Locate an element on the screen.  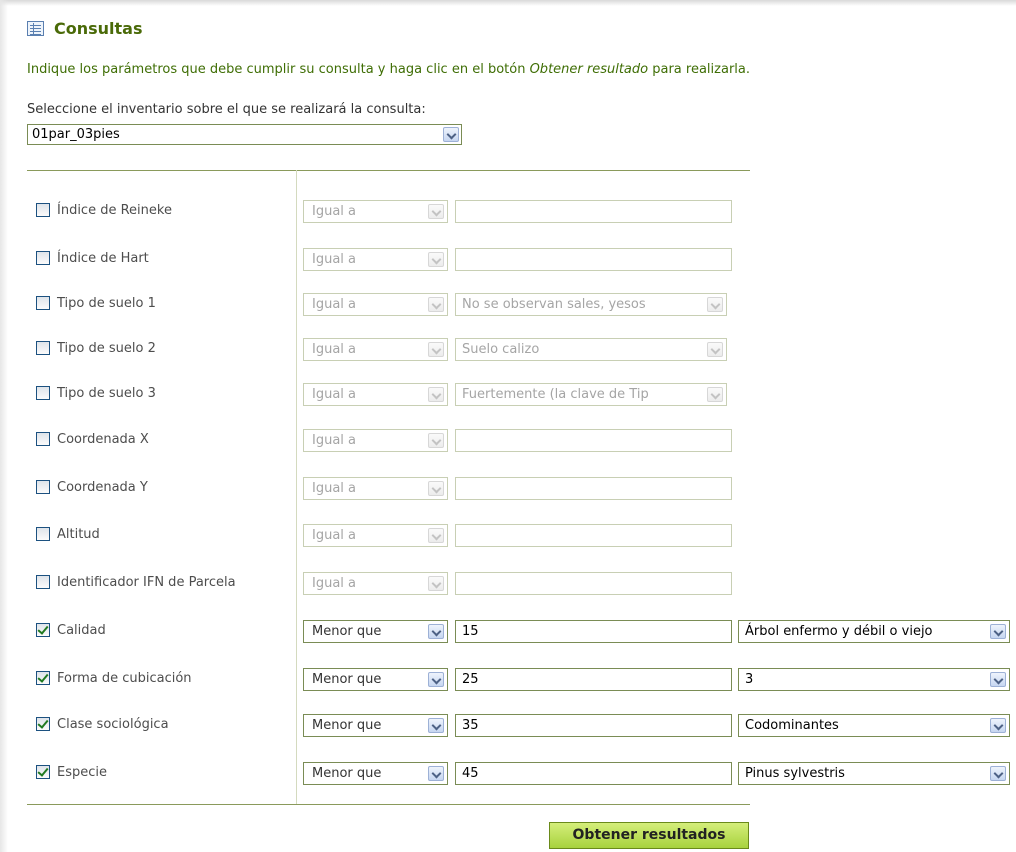
value-input: 25 is located at coordinates (593, 679).